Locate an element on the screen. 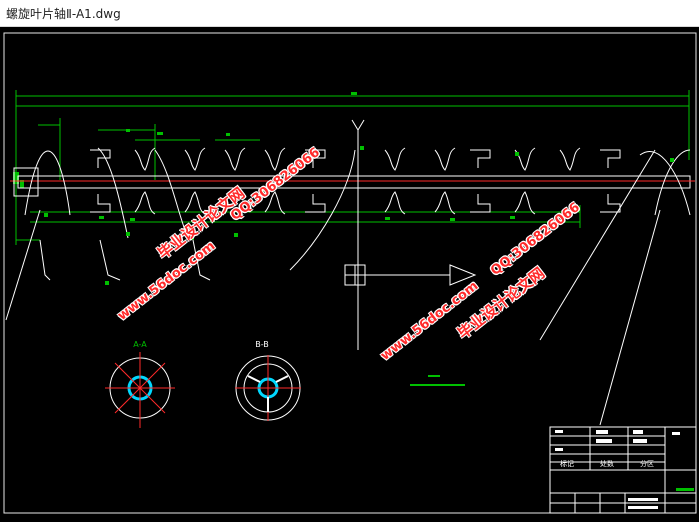 The width and height of the screenshot is (699, 522). title-block-sign-1: 标记 is located at coordinates (567, 463).